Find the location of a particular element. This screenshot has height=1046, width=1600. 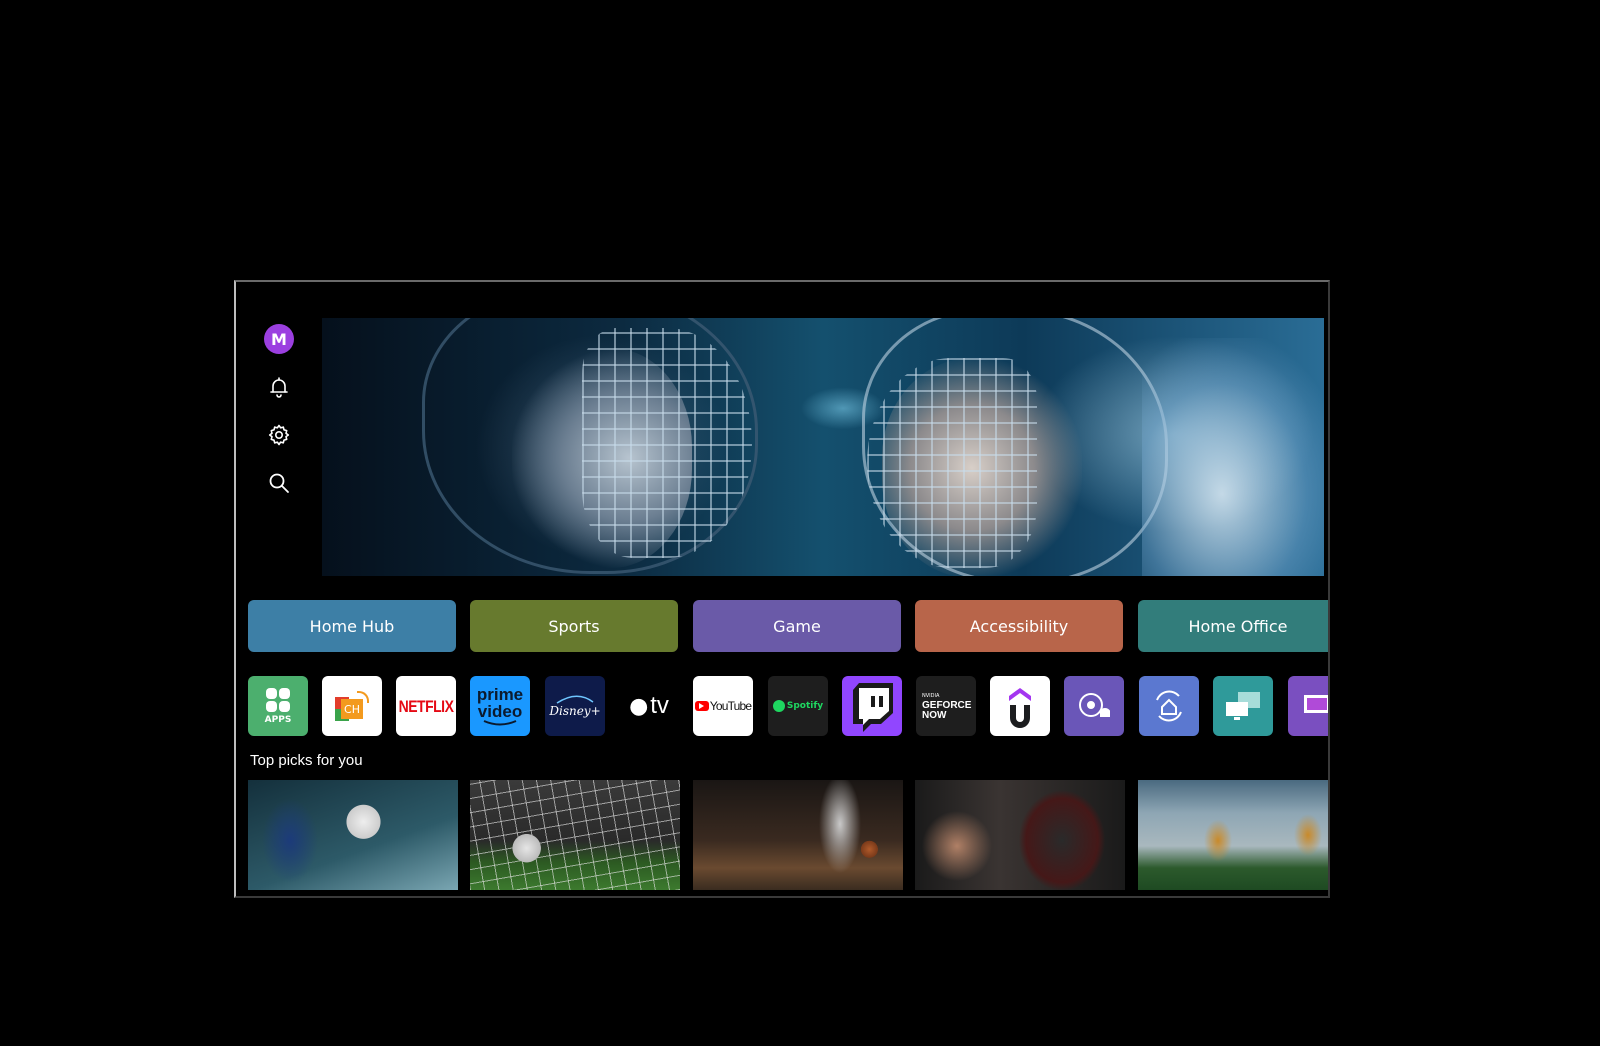

app-apps: APPS is located at coordinates (278, 706).